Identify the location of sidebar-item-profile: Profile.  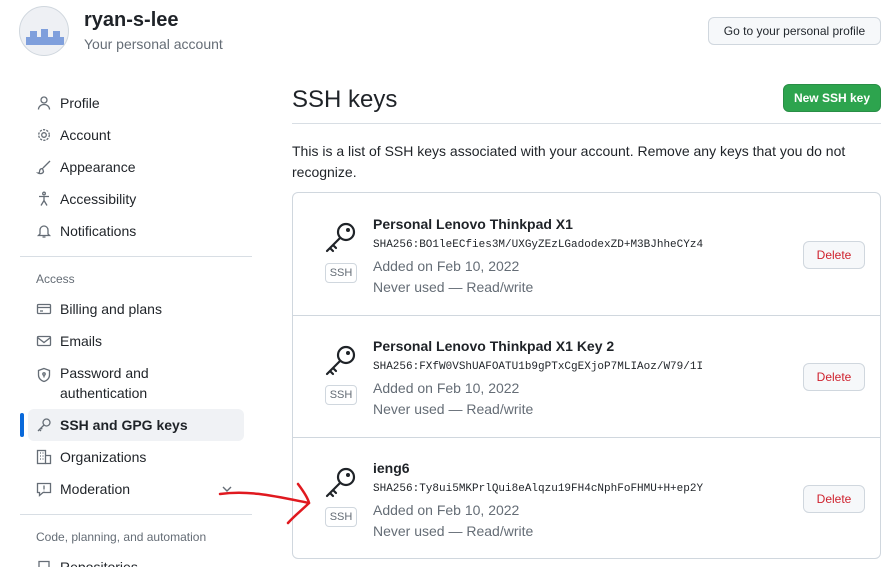
(136, 103).